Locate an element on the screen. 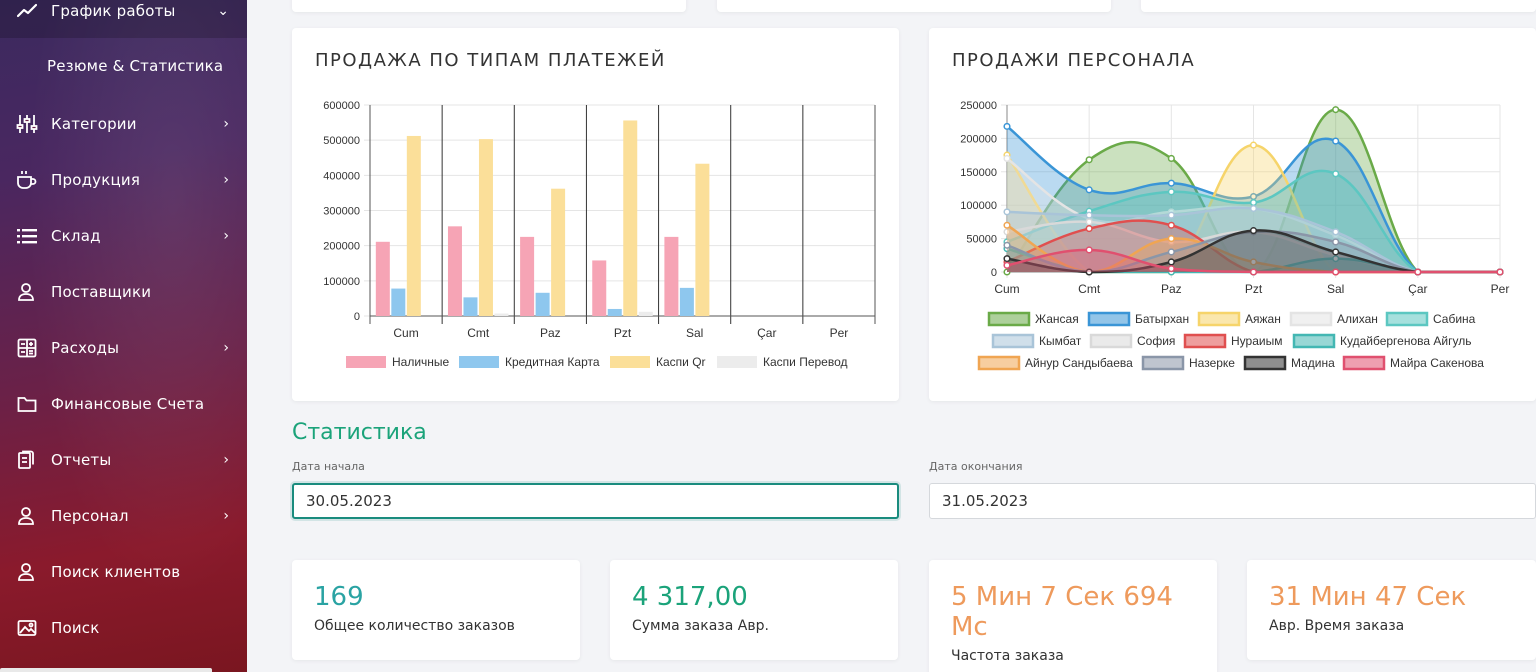 The image size is (1536, 672). y-tick-label: 200000 is located at coordinates (341, 247).